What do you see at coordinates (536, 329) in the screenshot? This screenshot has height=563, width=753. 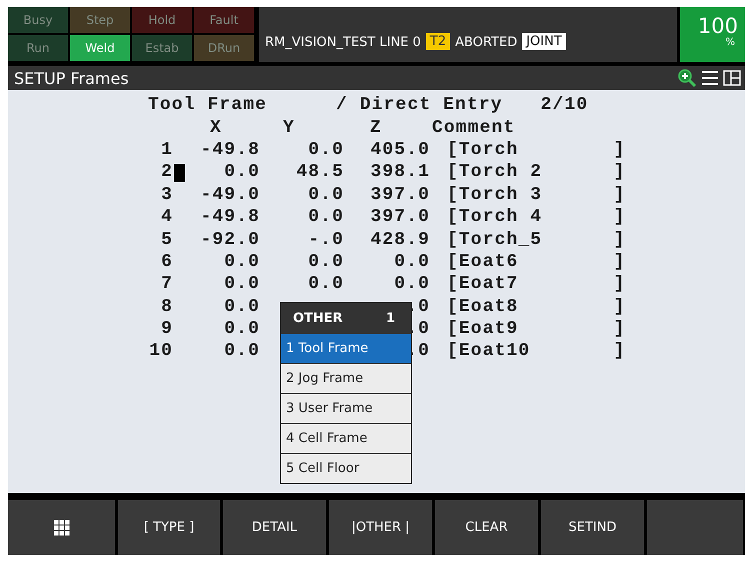 I see `table-cell-text: [Eoat9 ]` at bounding box center [536, 329].